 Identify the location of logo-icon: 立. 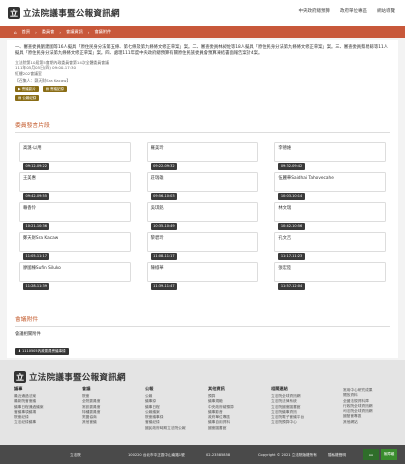
(14, 13).